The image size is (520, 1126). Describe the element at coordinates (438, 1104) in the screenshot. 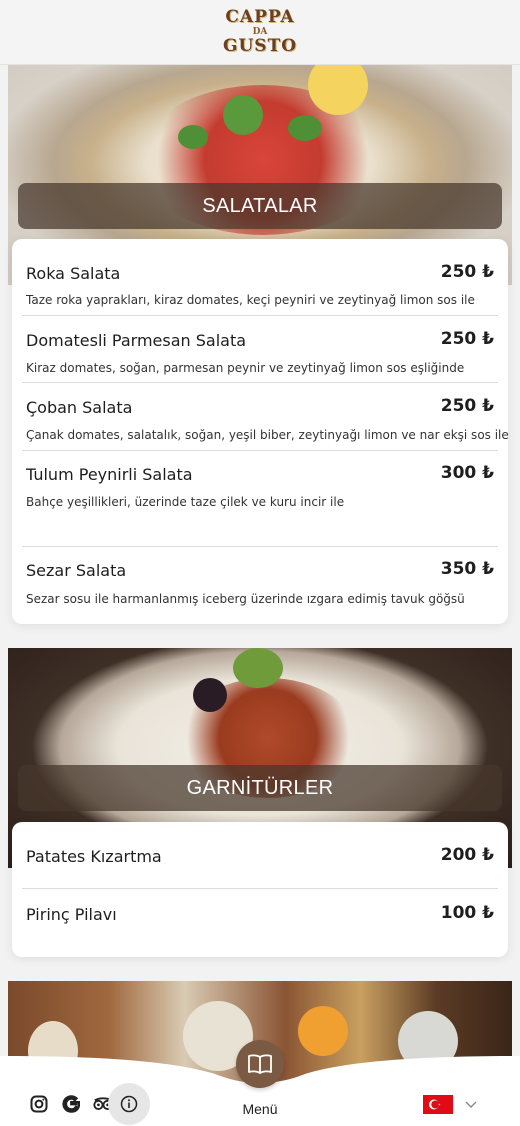

I see `turkish-flag-icon` at that location.